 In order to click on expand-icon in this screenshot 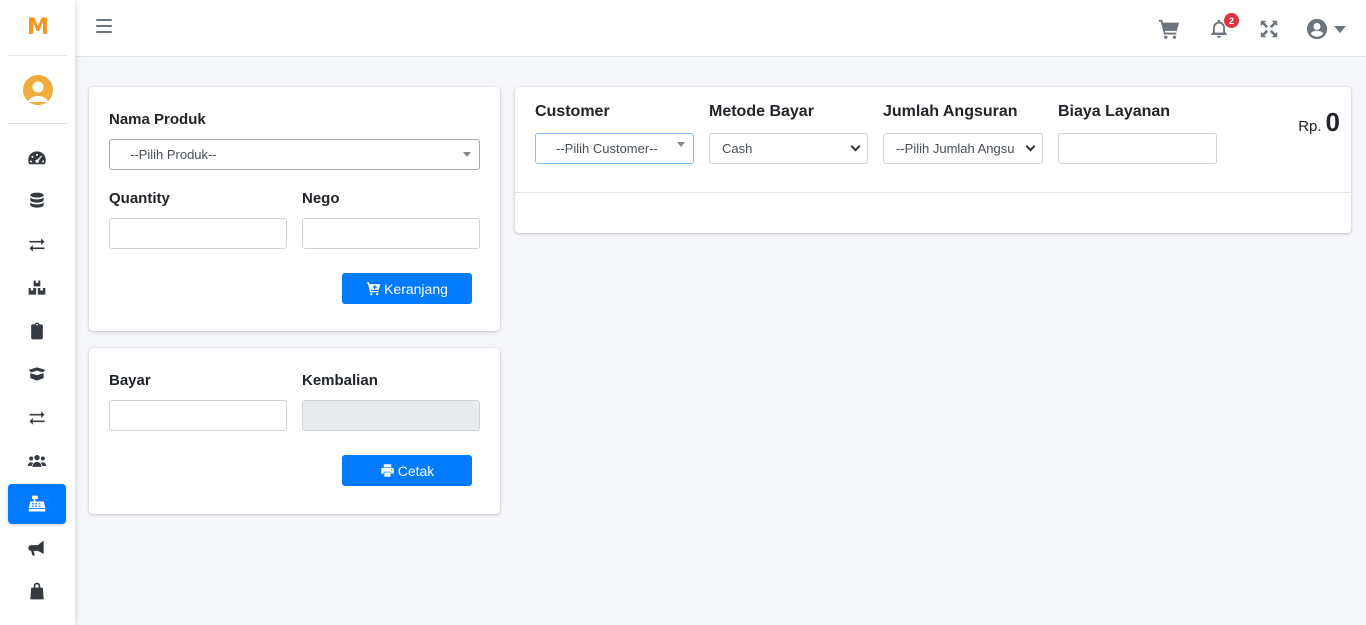, I will do `click(1269, 29)`.